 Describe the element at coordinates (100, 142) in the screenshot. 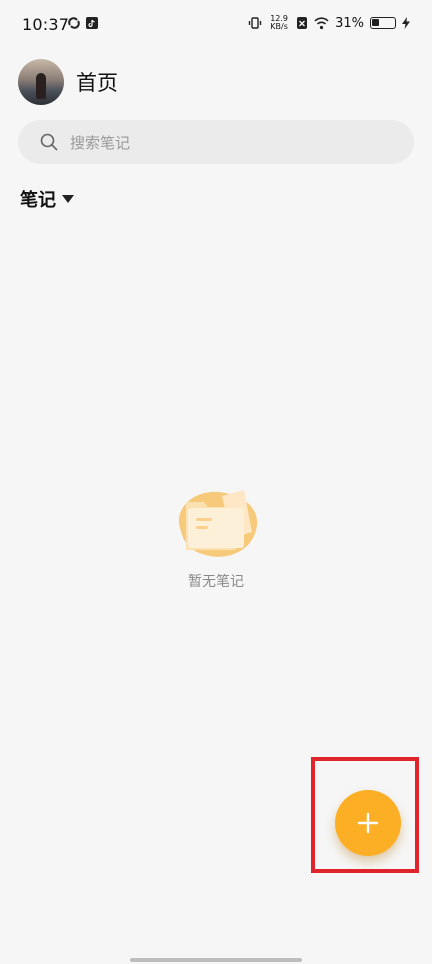

I see `search-placeholder: 搜索笔记` at that location.